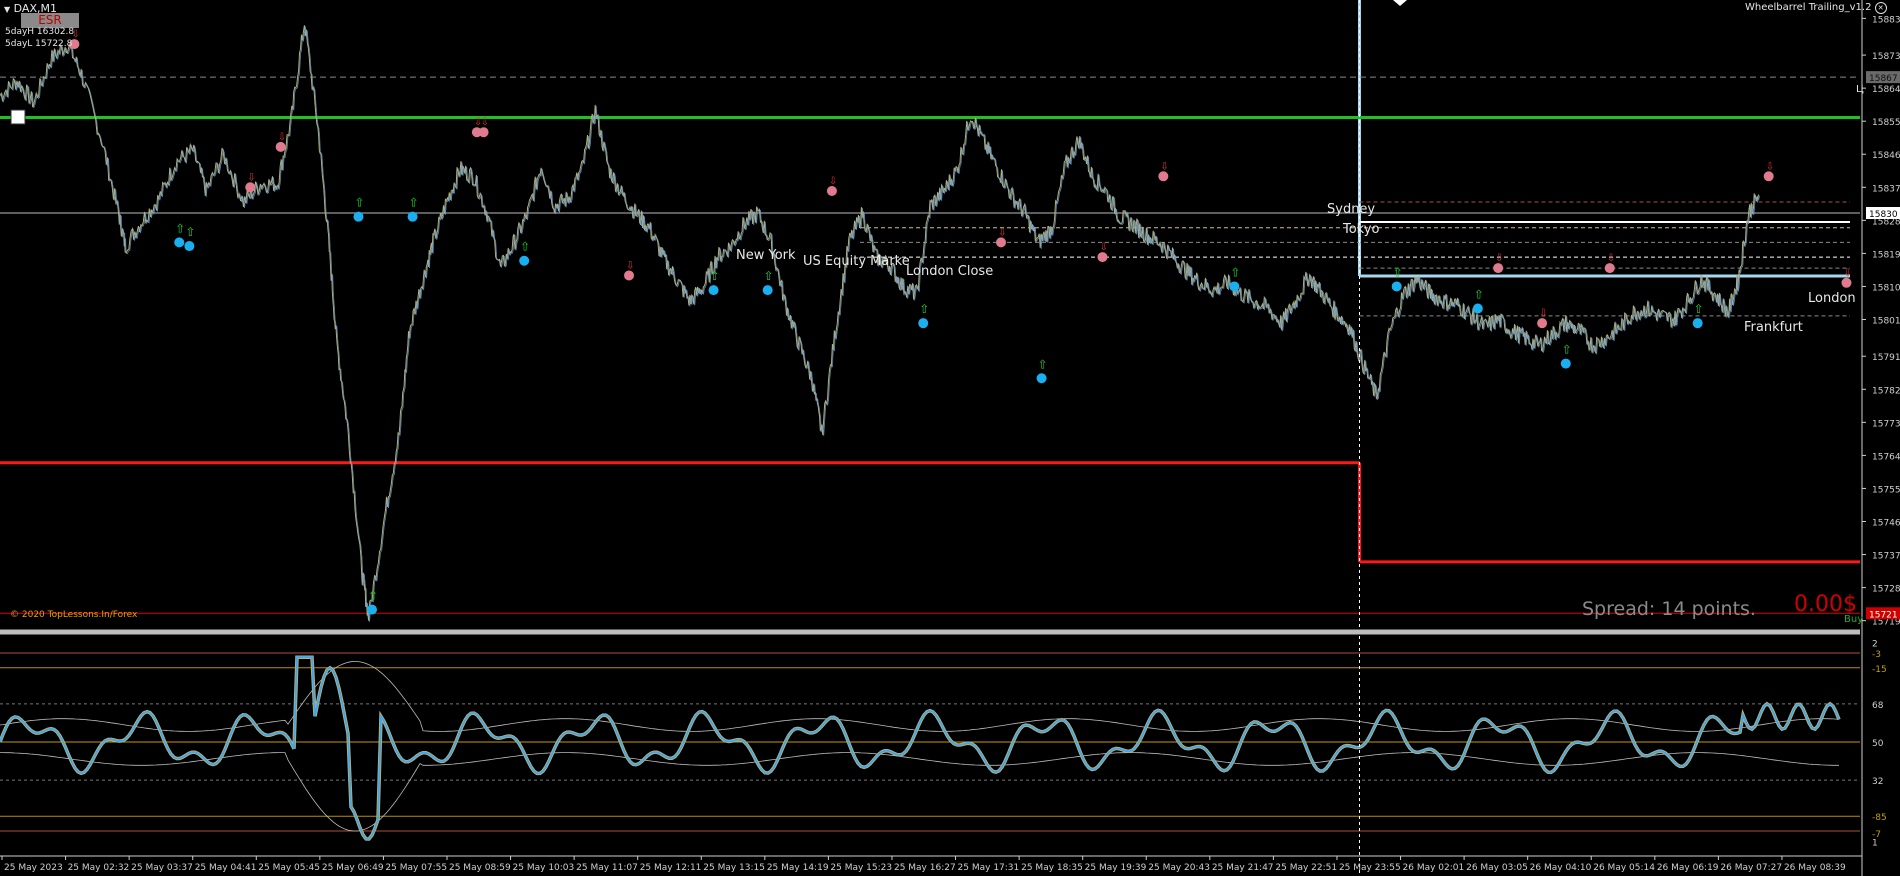 The height and width of the screenshot is (876, 1900). What do you see at coordinates (1886, 490) in the screenshot?
I see `price-tick-label: 15755` at bounding box center [1886, 490].